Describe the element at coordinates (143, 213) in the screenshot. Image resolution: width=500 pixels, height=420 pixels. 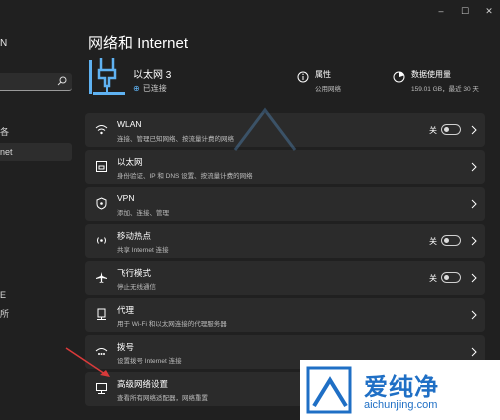
I see `vpn-subtitle: 添加、连接、管理` at that location.